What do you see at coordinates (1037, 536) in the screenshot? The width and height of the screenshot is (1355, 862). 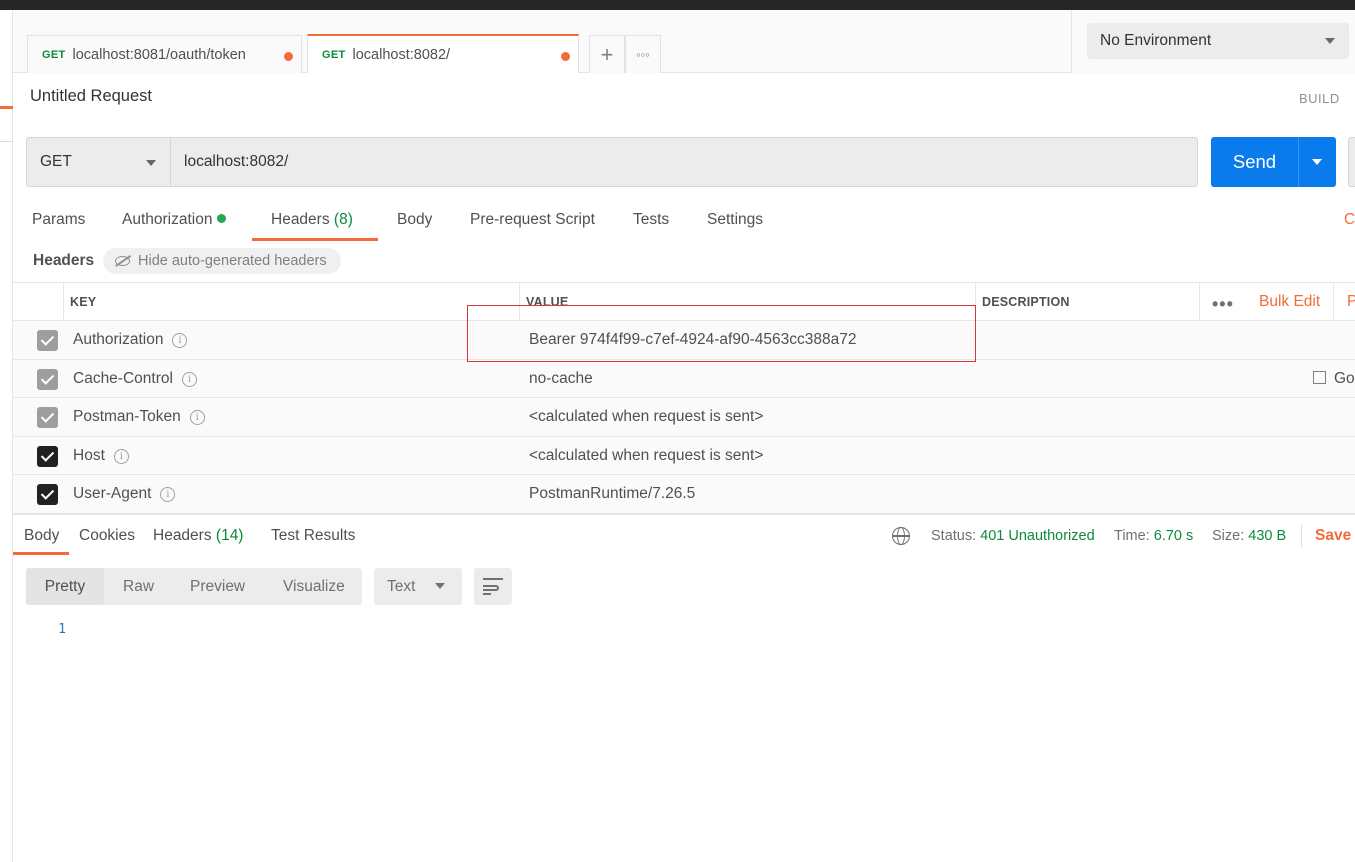 I see `status-value: 401 Unauthorized` at bounding box center [1037, 536].